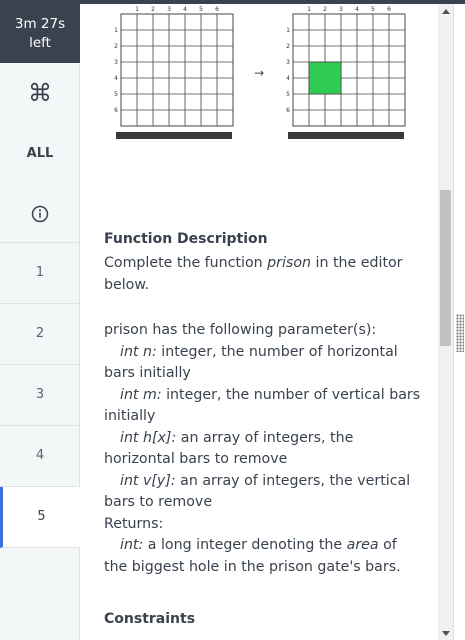 This screenshot has width=465, height=640. I want to click on time-remaining: 3m 27s left, so click(40, 31).